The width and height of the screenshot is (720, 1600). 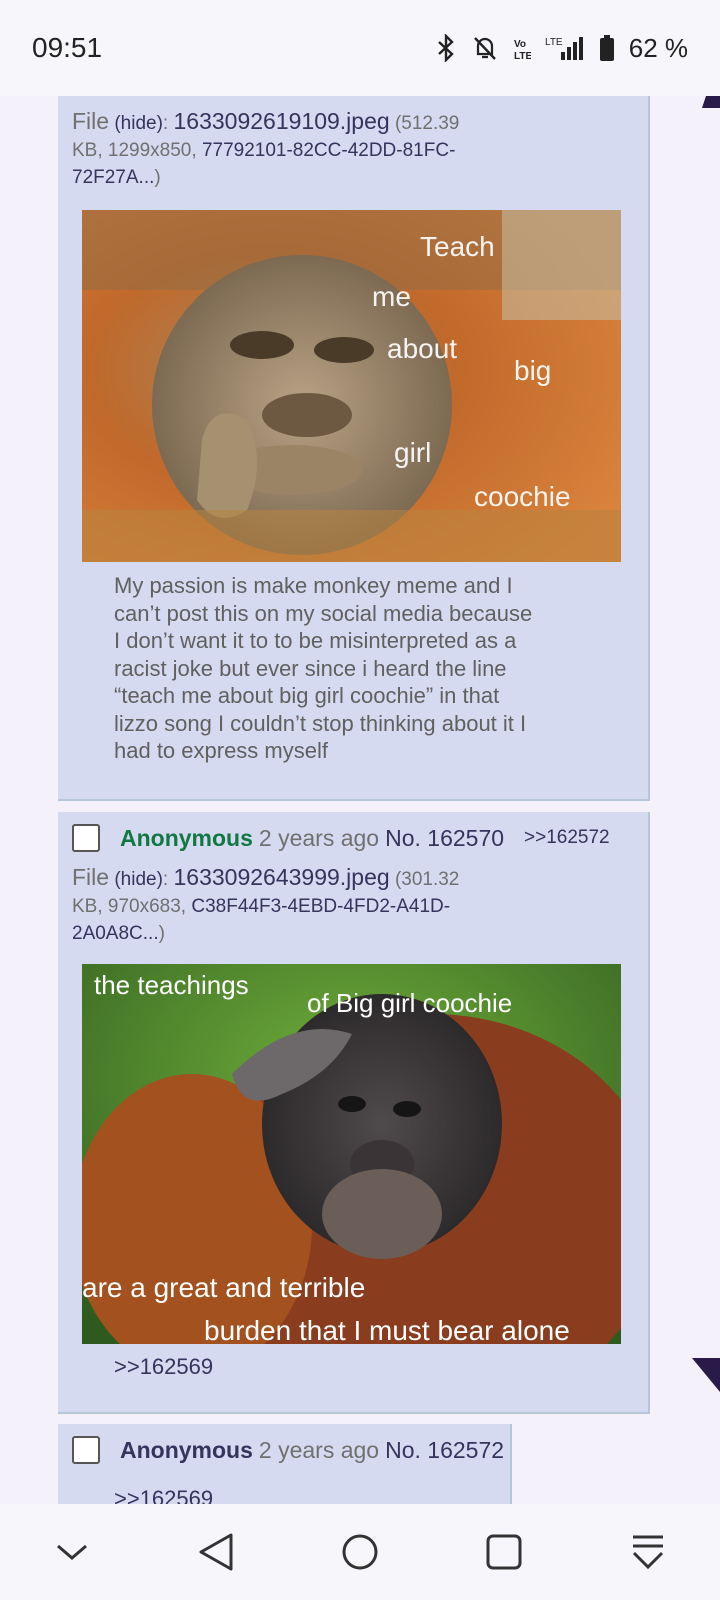 I want to click on status-icons: Vo LTE LTE 62 %, so click(x=561, y=48).